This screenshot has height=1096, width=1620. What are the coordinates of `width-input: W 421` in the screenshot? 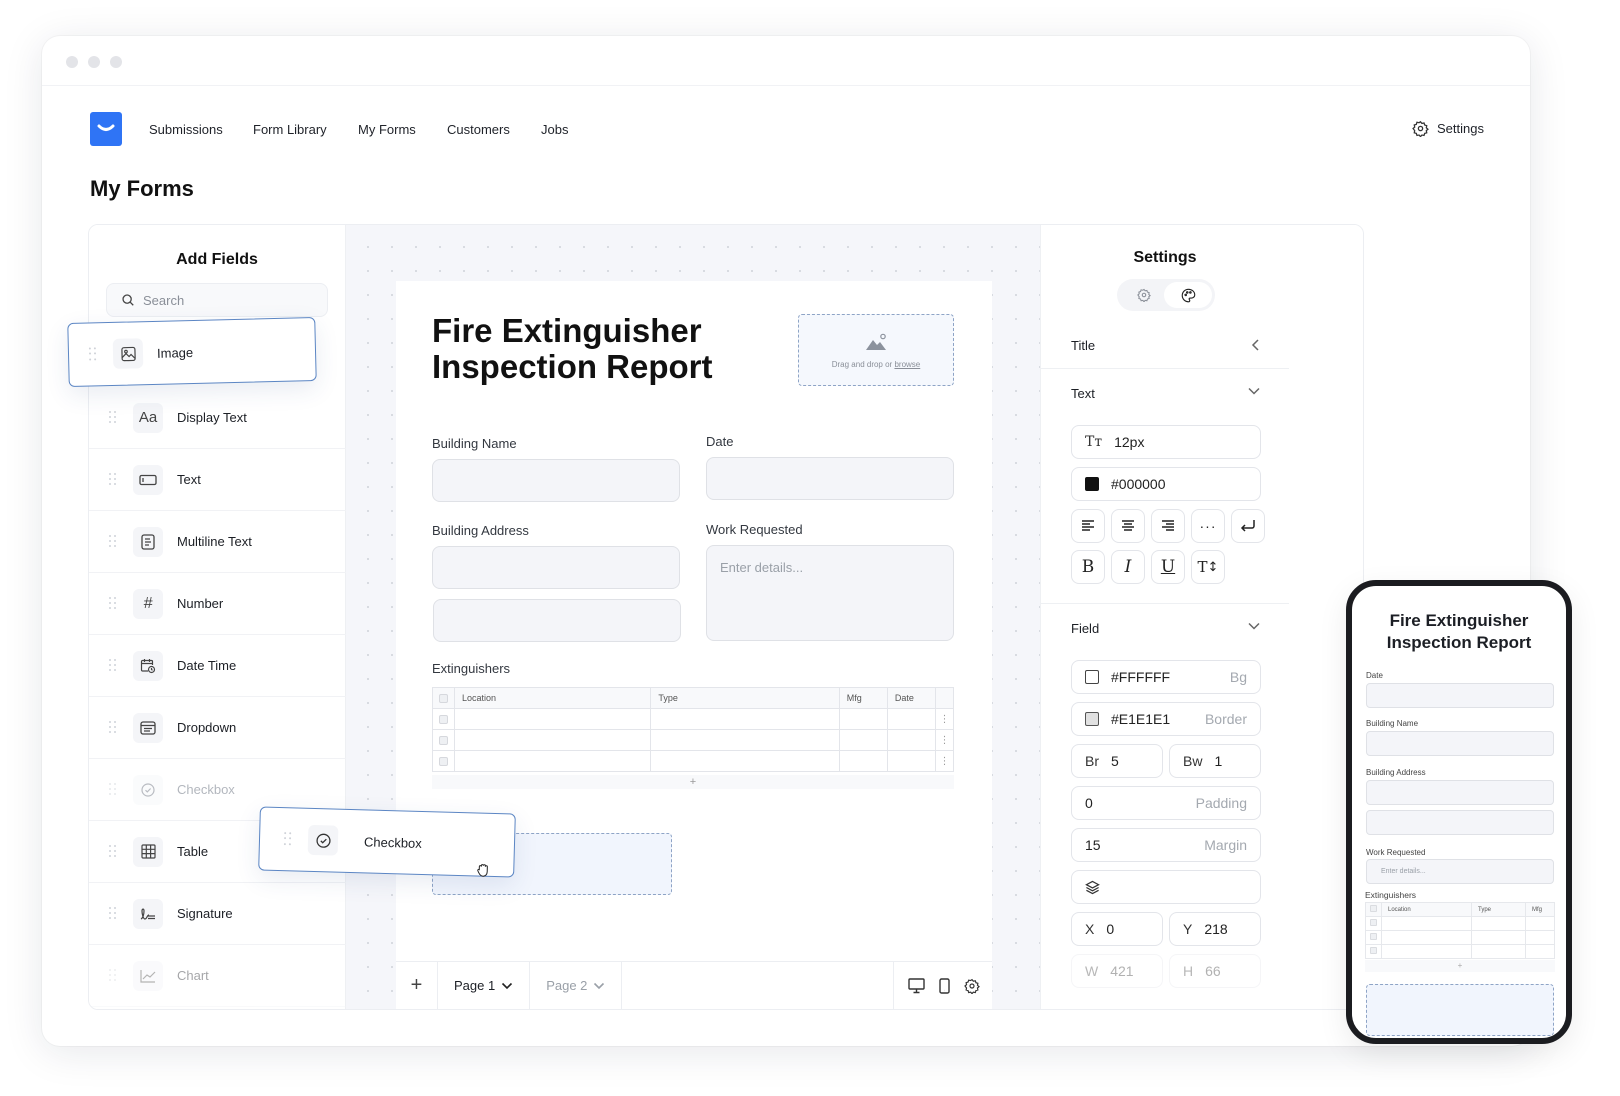 It's located at (1117, 971).